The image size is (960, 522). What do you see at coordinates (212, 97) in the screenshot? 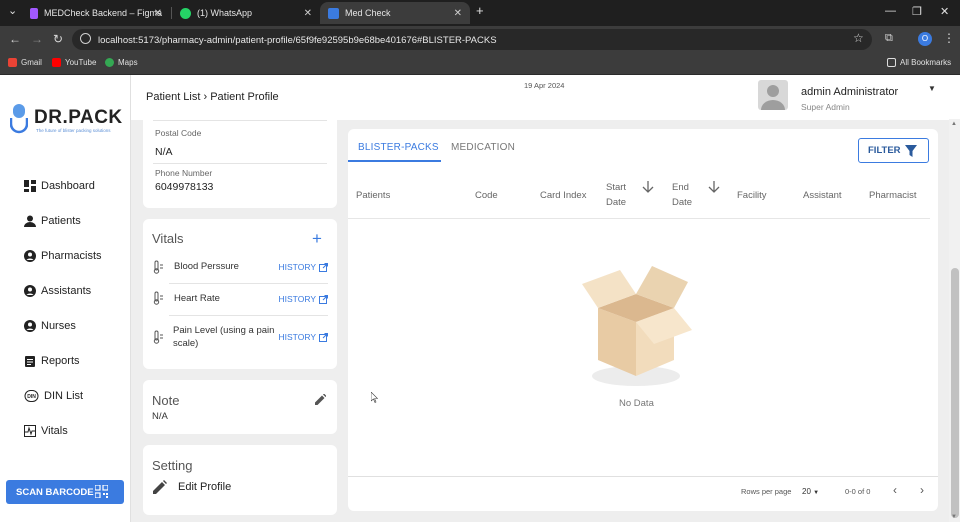
I see `breadcrumb: Patient List › Patient Profile` at bounding box center [212, 97].